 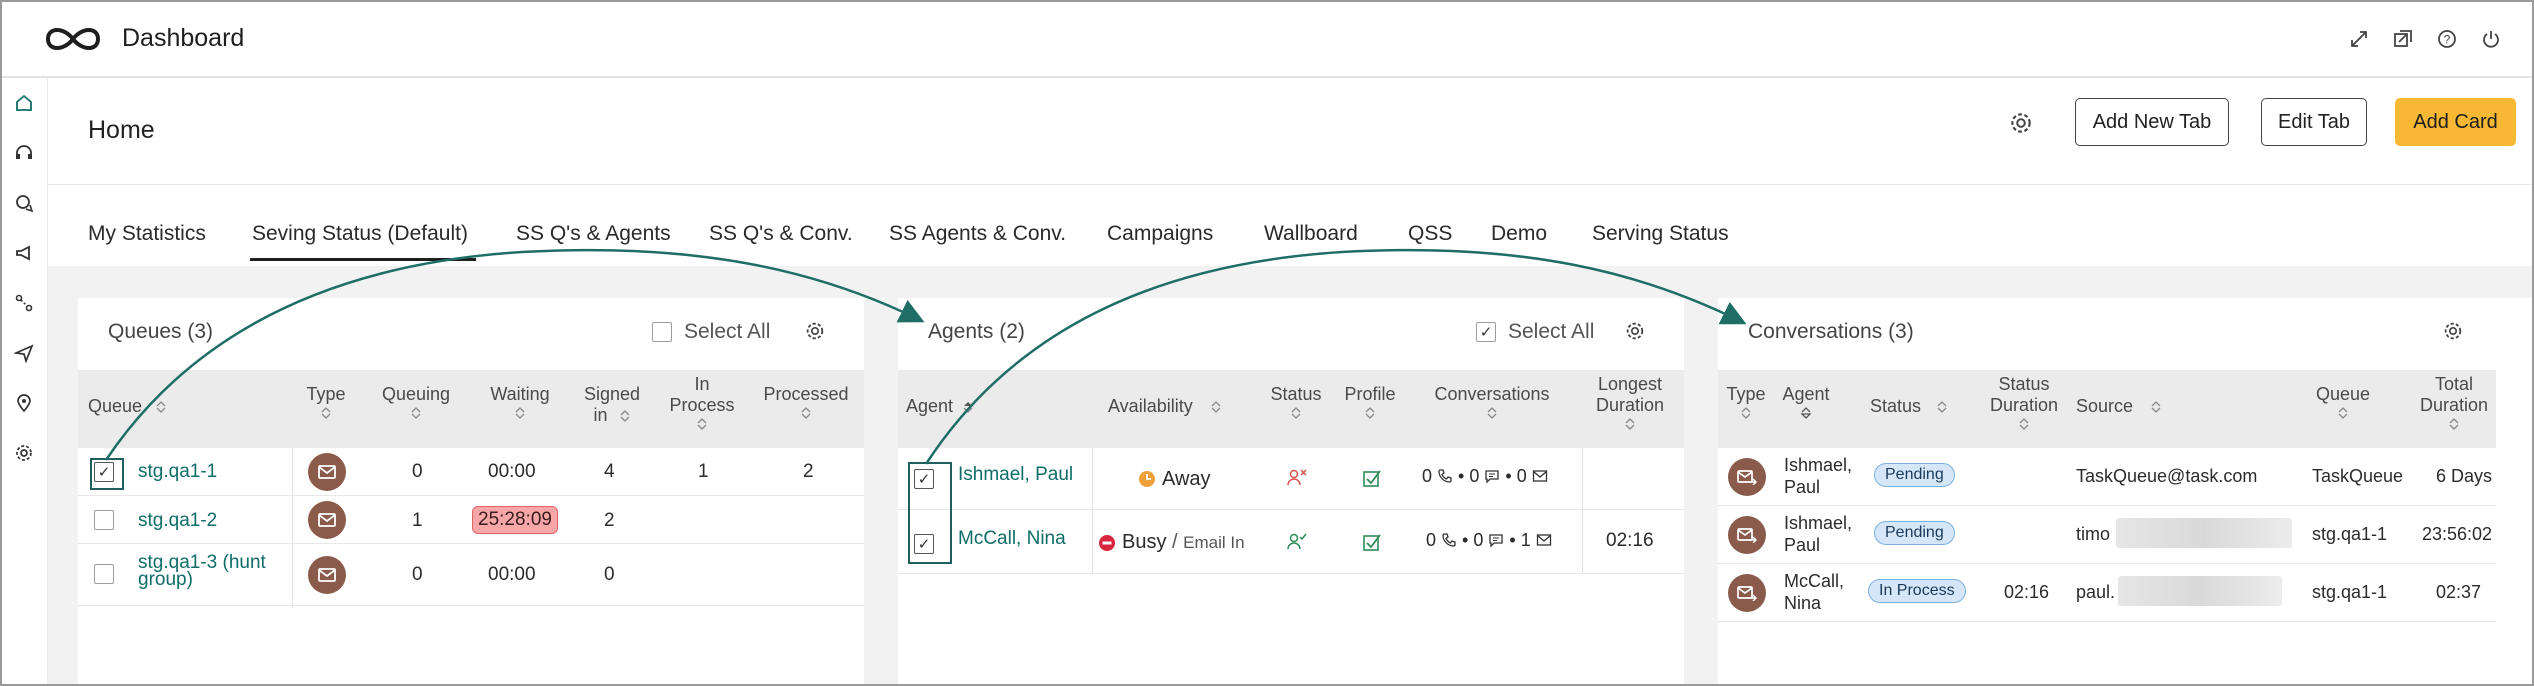 I want to click on tab-qss: QSS, so click(x=1430, y=234).